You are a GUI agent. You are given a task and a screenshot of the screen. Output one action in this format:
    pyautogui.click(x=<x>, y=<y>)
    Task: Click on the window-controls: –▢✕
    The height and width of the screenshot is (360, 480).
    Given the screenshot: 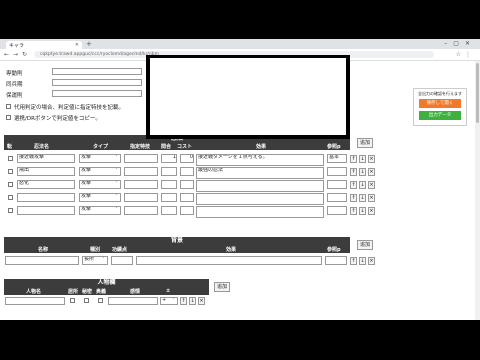 What is the action you would take?
    pyautogui.click(x=460, y=43)
    